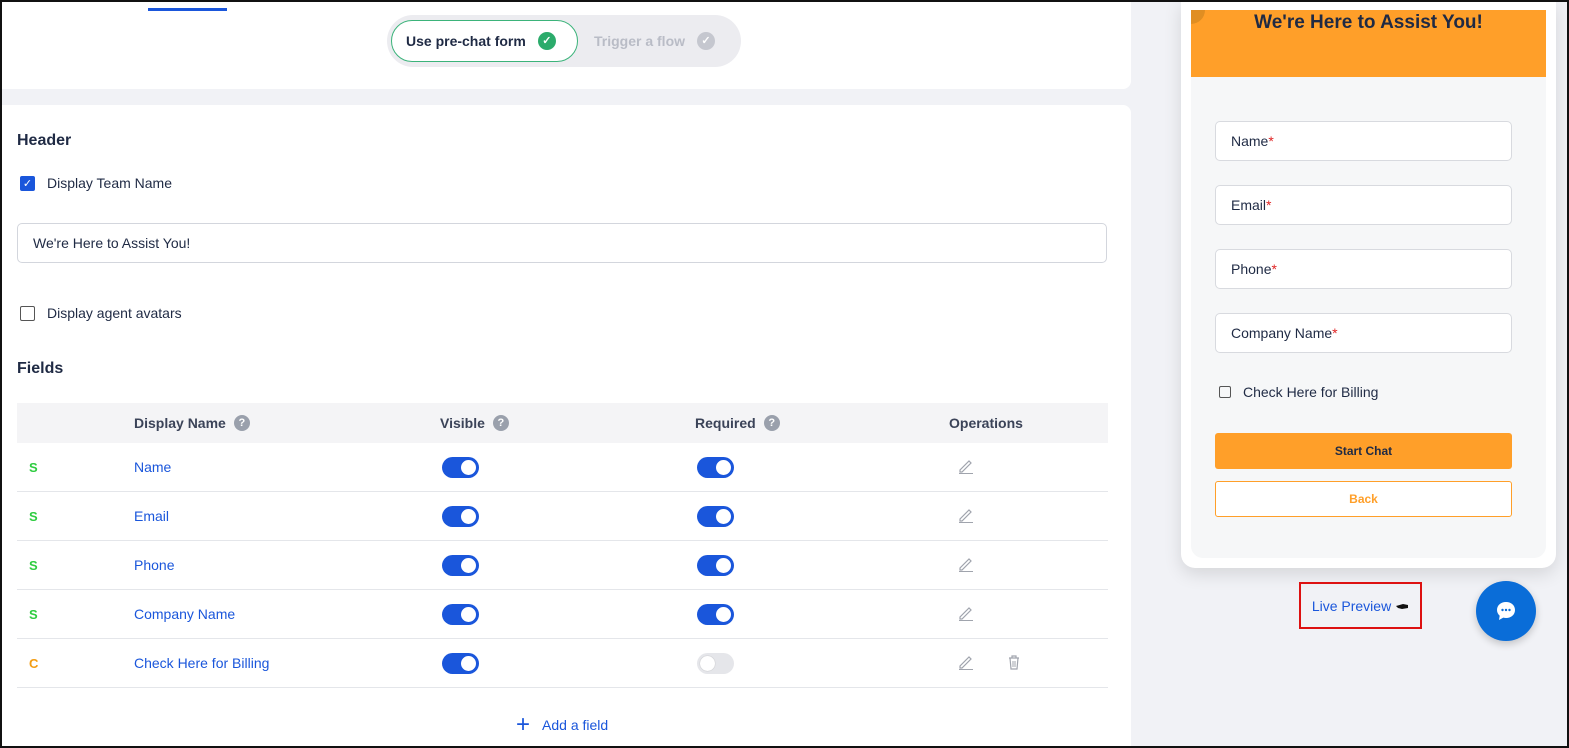 The width and height of the screenshot is (1569, 748). Describe the element at coordinates (562, 614) in the screenshot. I see `table-row: S Company Name` at that location.